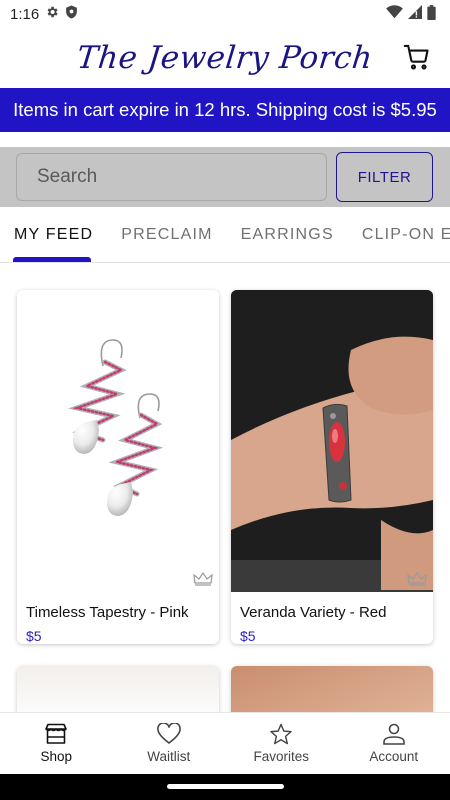 This screenshot has width=450, height=800. What do you see at coordinates (107, 612) in the screenshot?
I see `product-name: Timeless Tapestry - Pink` at bounding box center [107, 612].